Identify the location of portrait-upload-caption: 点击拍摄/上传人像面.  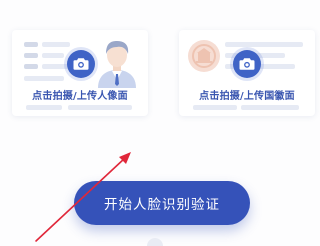
(80, 96).